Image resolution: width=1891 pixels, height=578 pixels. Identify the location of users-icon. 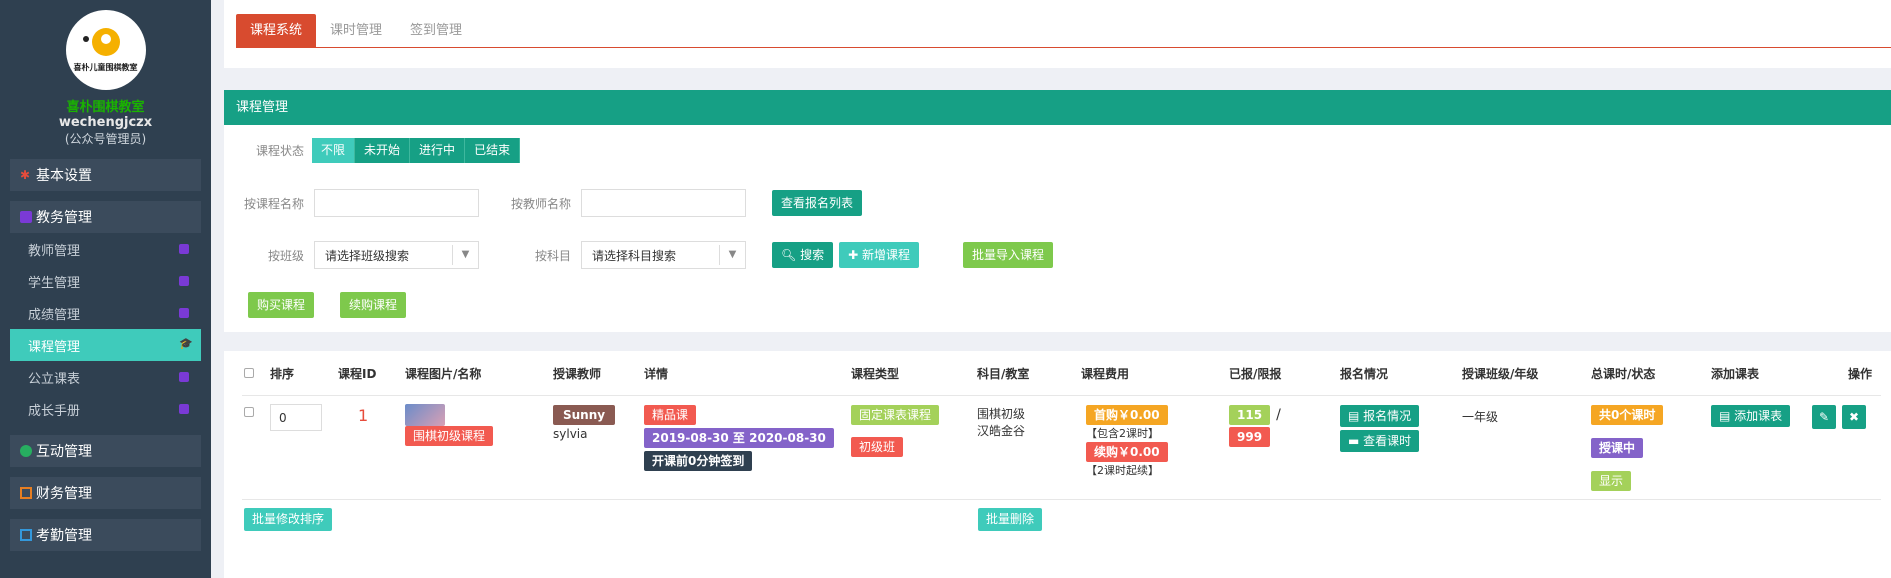
(184, 281).